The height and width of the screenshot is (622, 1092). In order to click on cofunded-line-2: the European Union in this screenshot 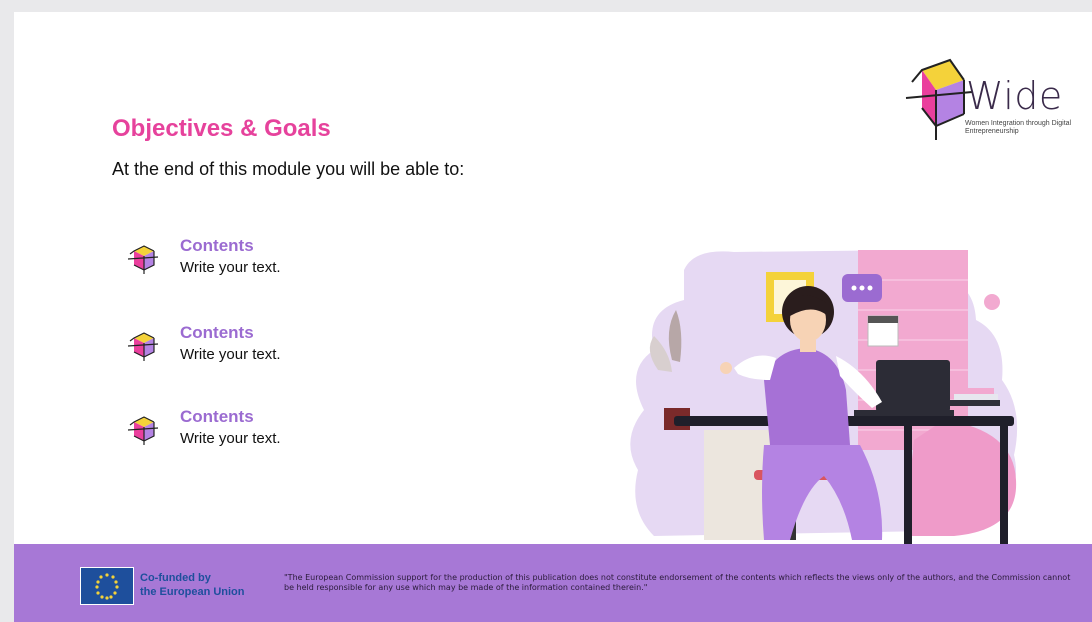, I will do `click(192, 592)`.